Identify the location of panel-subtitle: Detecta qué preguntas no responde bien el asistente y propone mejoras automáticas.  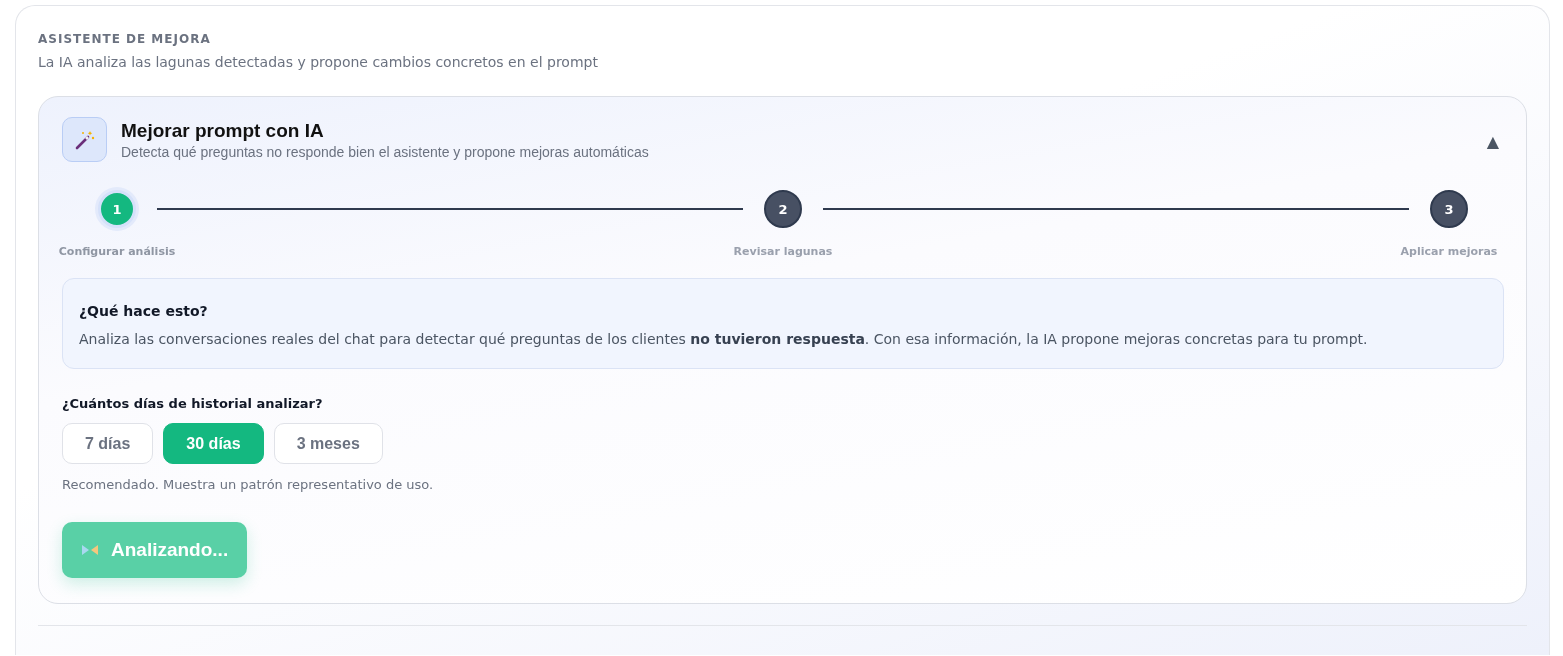
(385, 151).